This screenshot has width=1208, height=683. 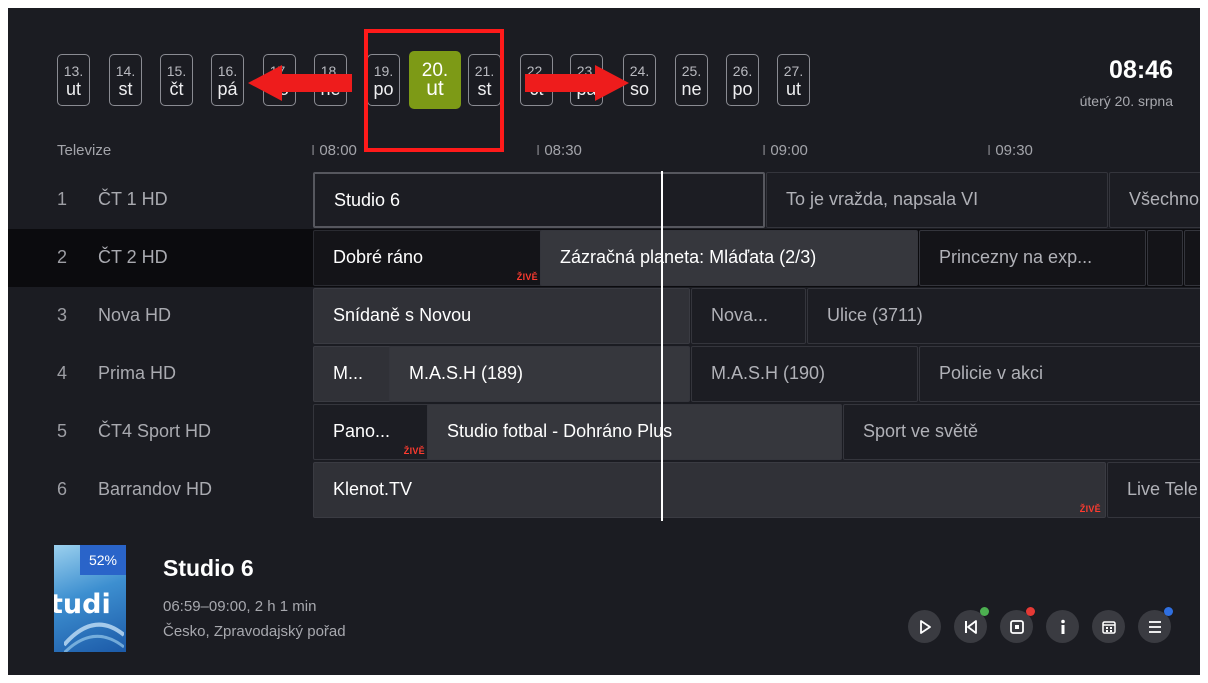 I want to click on channel-column-header: Televize, so click(x=84, y=150).